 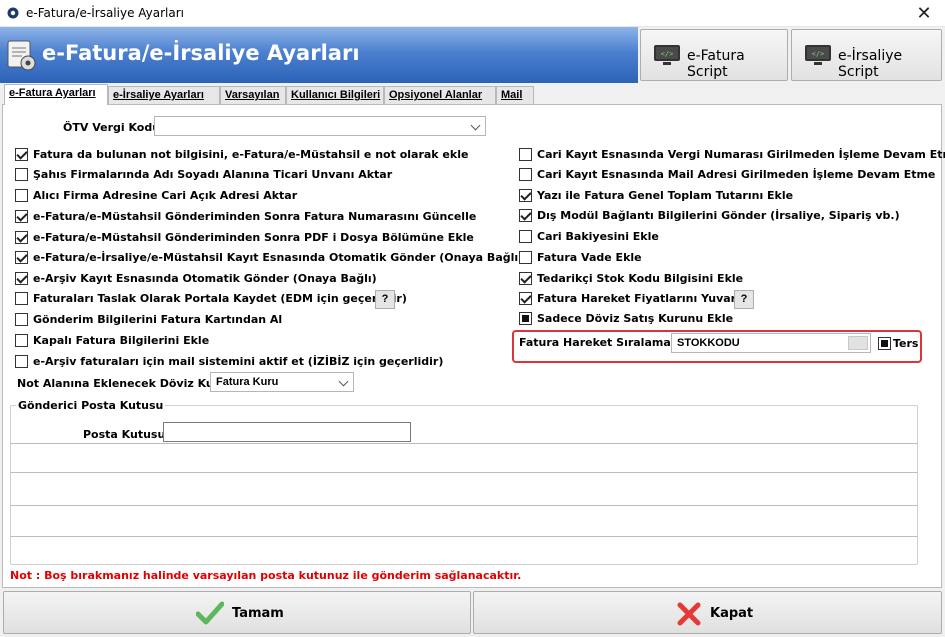 I want to click on sort-label: Fatura Hareket Sıralaması, so click(x=600, y=342).